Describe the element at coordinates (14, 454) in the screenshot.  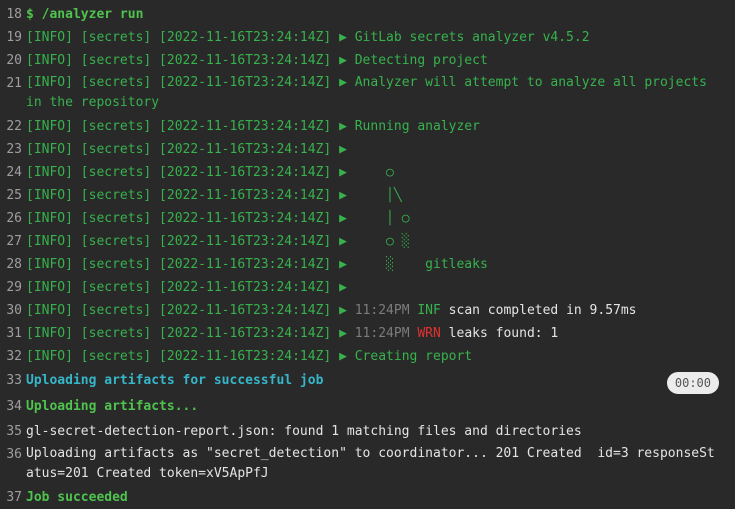
I see `line-number: 36` at that location.